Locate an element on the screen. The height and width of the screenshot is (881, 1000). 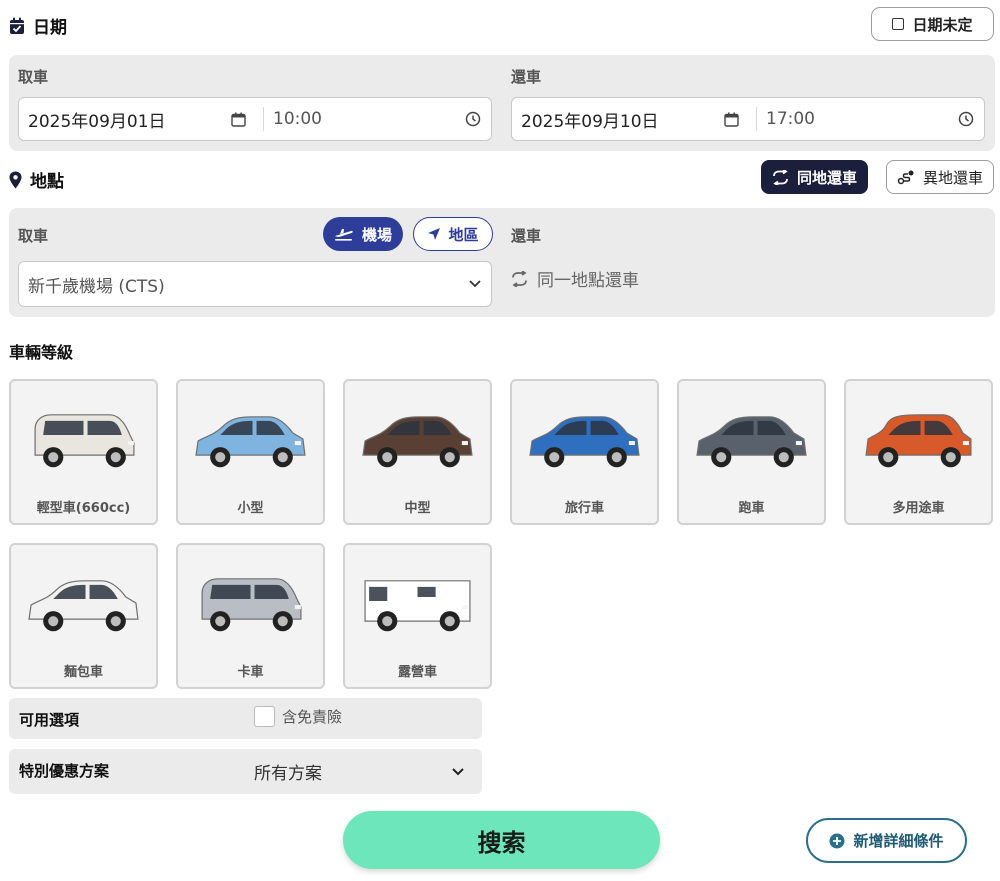
return-datetime-field: 2025年09月10日 17:00 is located at coordinates (748, 119).